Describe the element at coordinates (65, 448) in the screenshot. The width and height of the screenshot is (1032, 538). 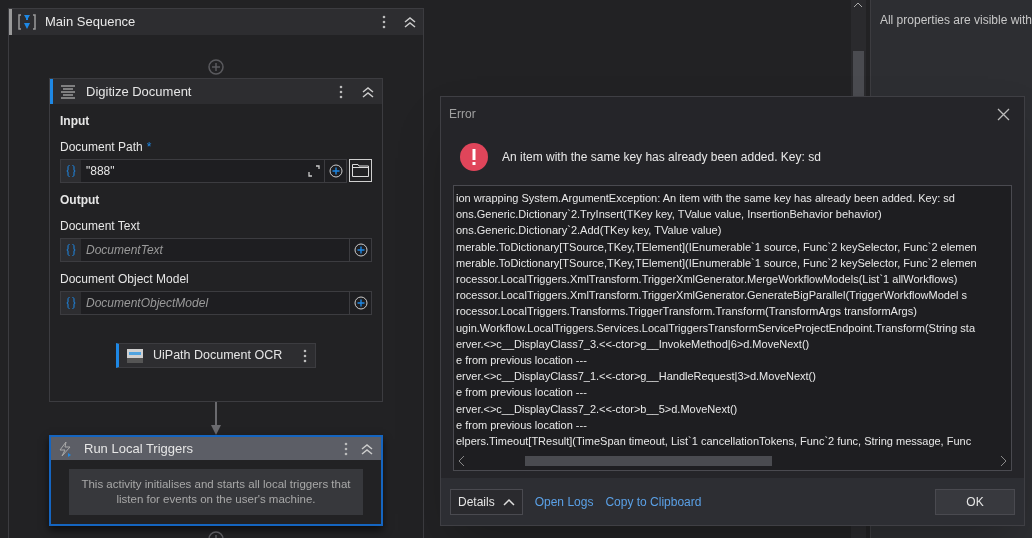
I see `lightning-icon` at that location.